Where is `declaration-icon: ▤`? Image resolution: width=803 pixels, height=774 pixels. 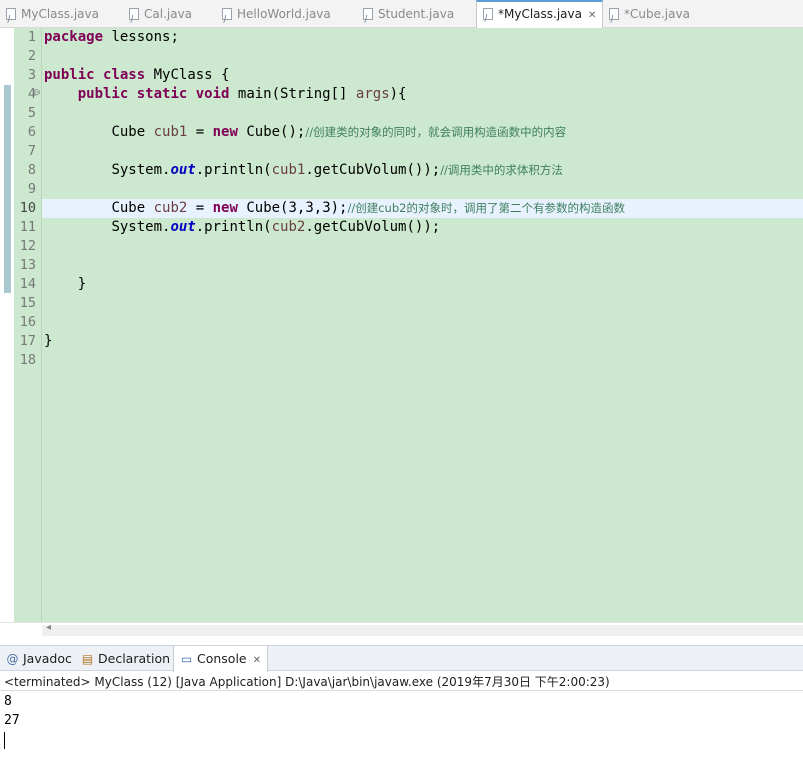
declaration-icon: ▤ is located at coordinates (87, 659).